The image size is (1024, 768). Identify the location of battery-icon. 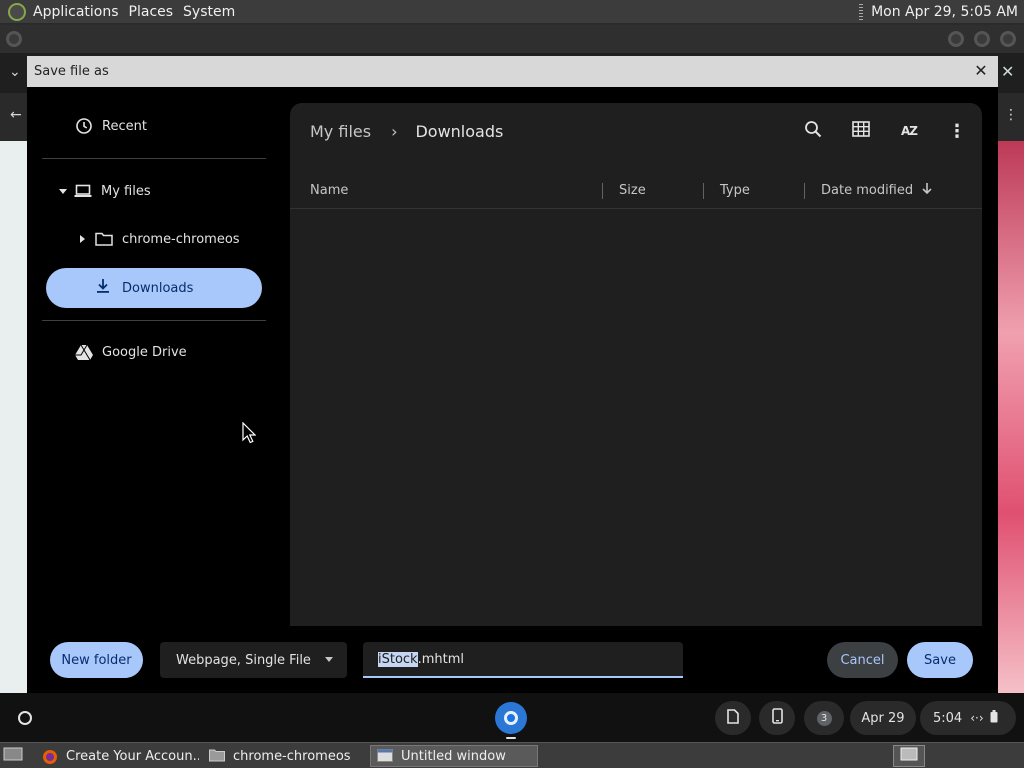
(994, 718).